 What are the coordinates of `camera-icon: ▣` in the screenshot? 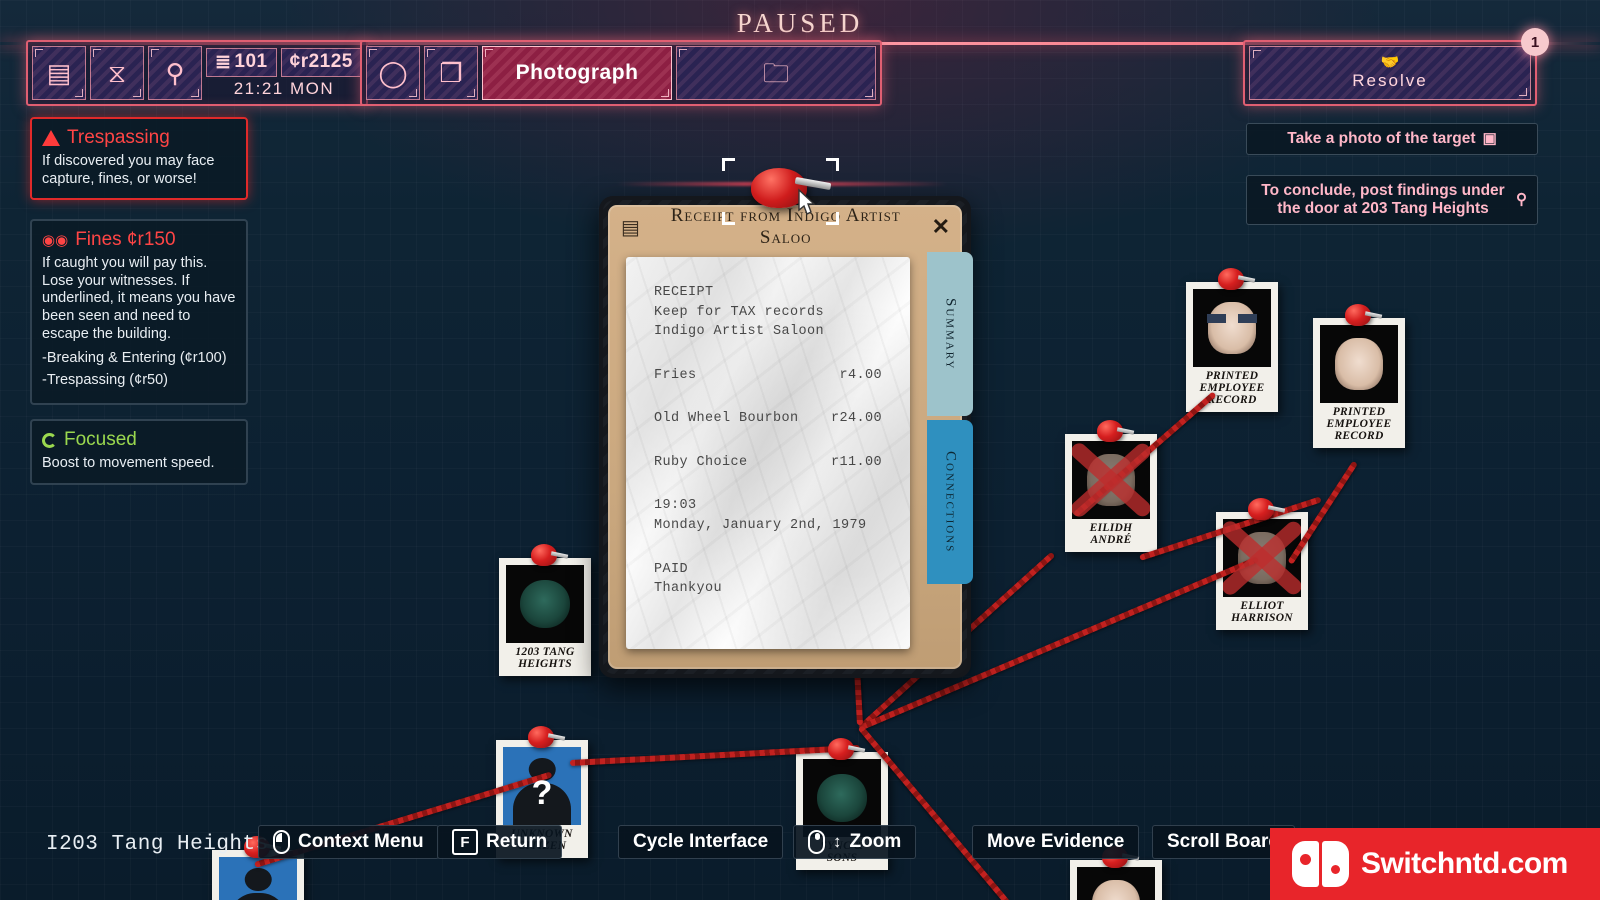 It's located at (1489, 139).